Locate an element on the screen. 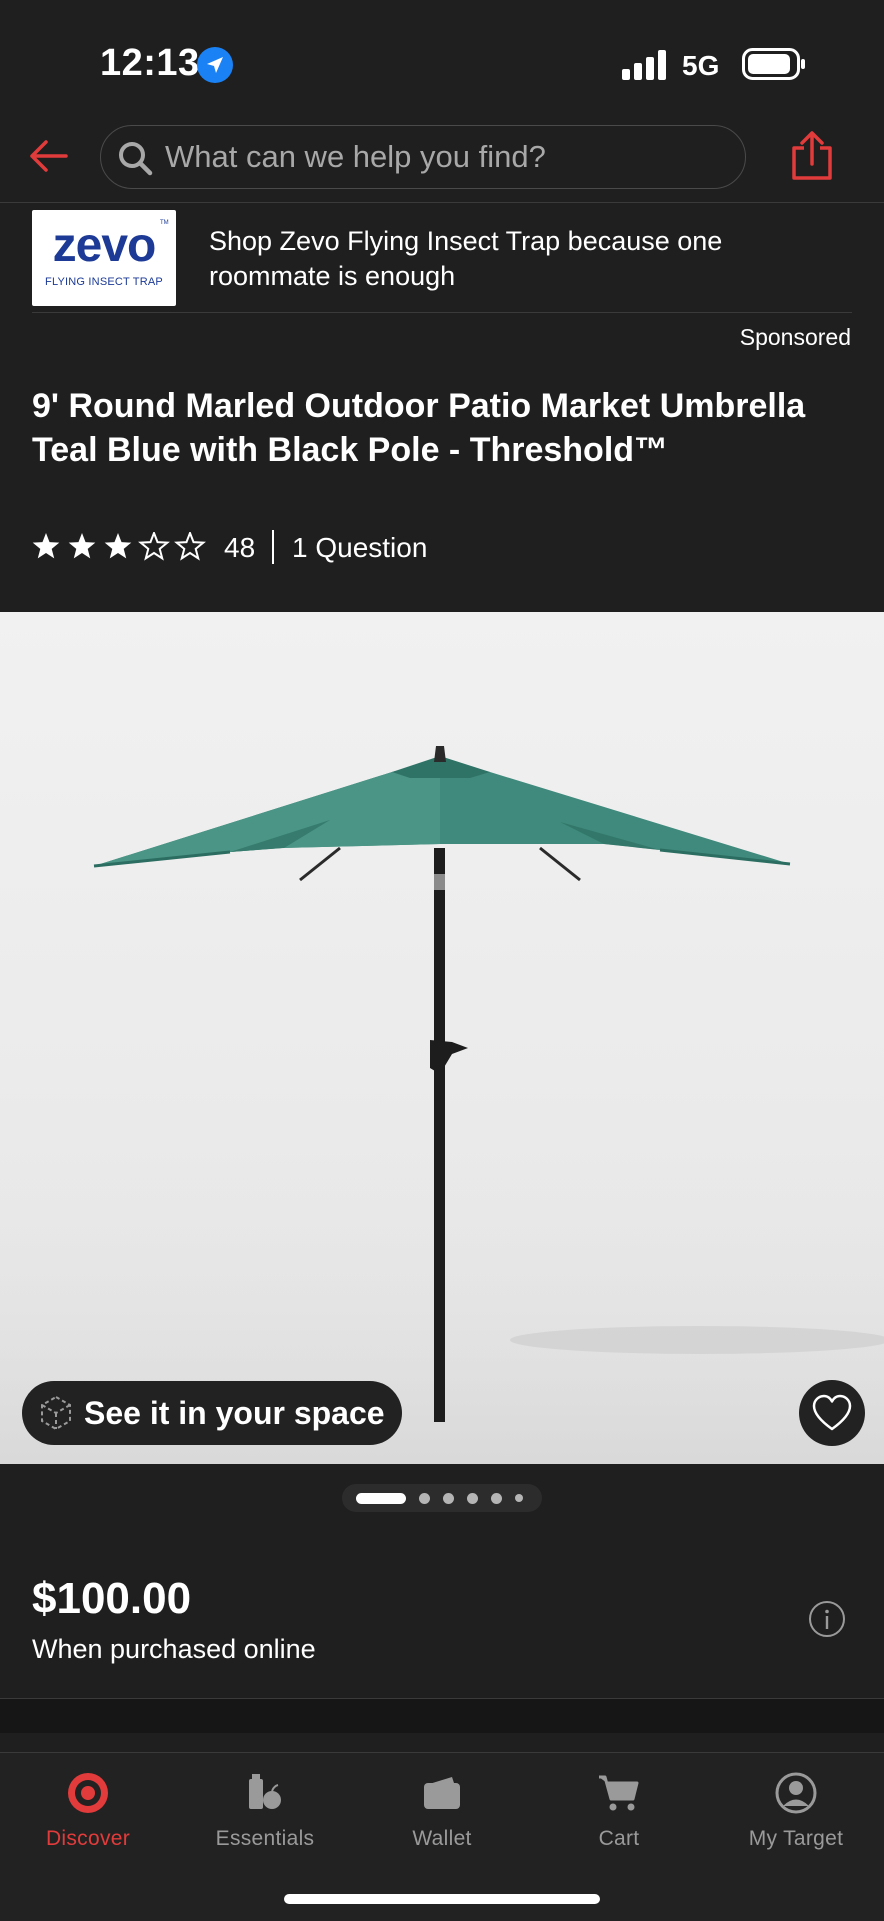  home-indicator is located at coordinates (442, 1899).